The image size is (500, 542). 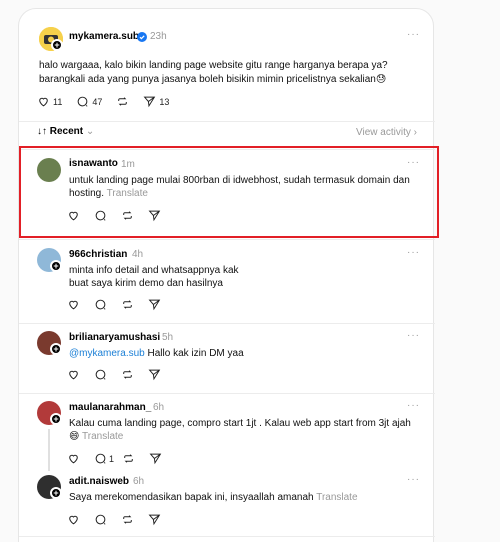 What do you see at coordinates (138, 254) in the screenshot?
I see `reply-time: 4h` at bounding box center [138, 254].